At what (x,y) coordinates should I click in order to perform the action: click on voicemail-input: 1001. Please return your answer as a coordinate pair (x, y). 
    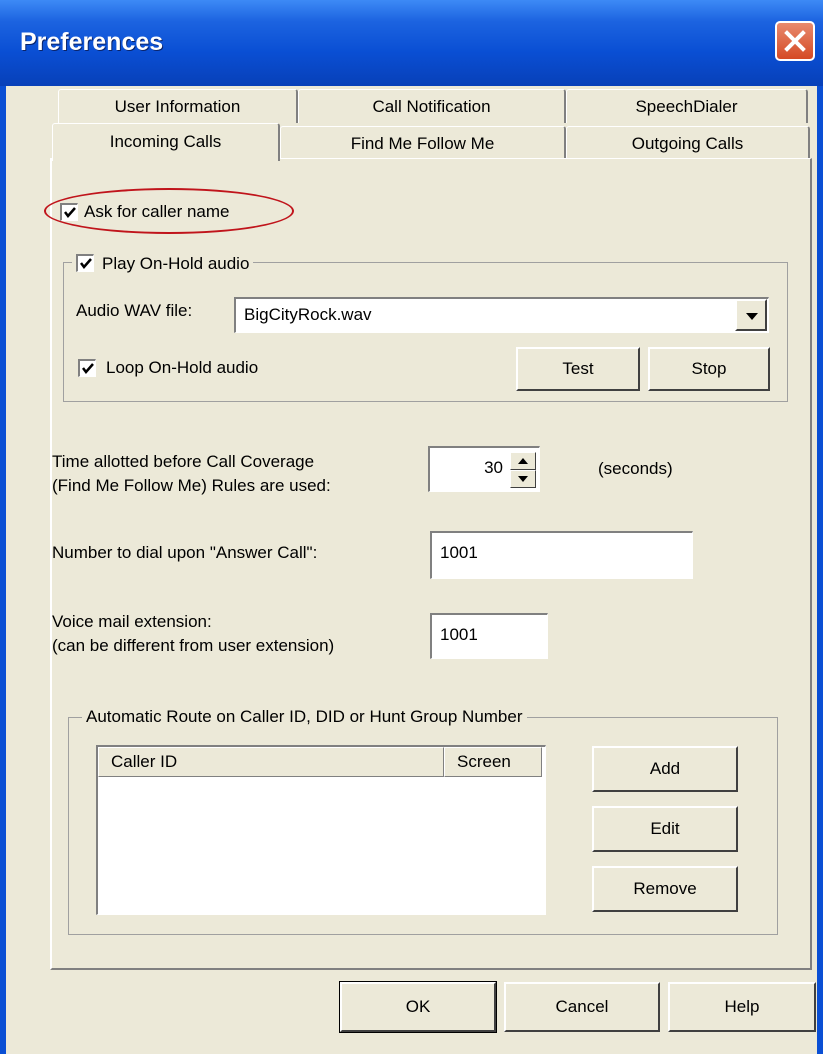
    Looking at the image, I should click on (489, 636).